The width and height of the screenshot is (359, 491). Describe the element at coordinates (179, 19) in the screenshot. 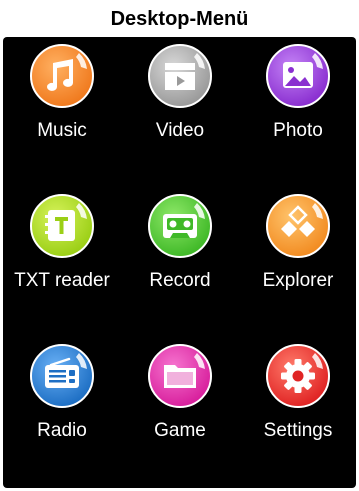

I see `page-title: Desktop-Menü` at that location.